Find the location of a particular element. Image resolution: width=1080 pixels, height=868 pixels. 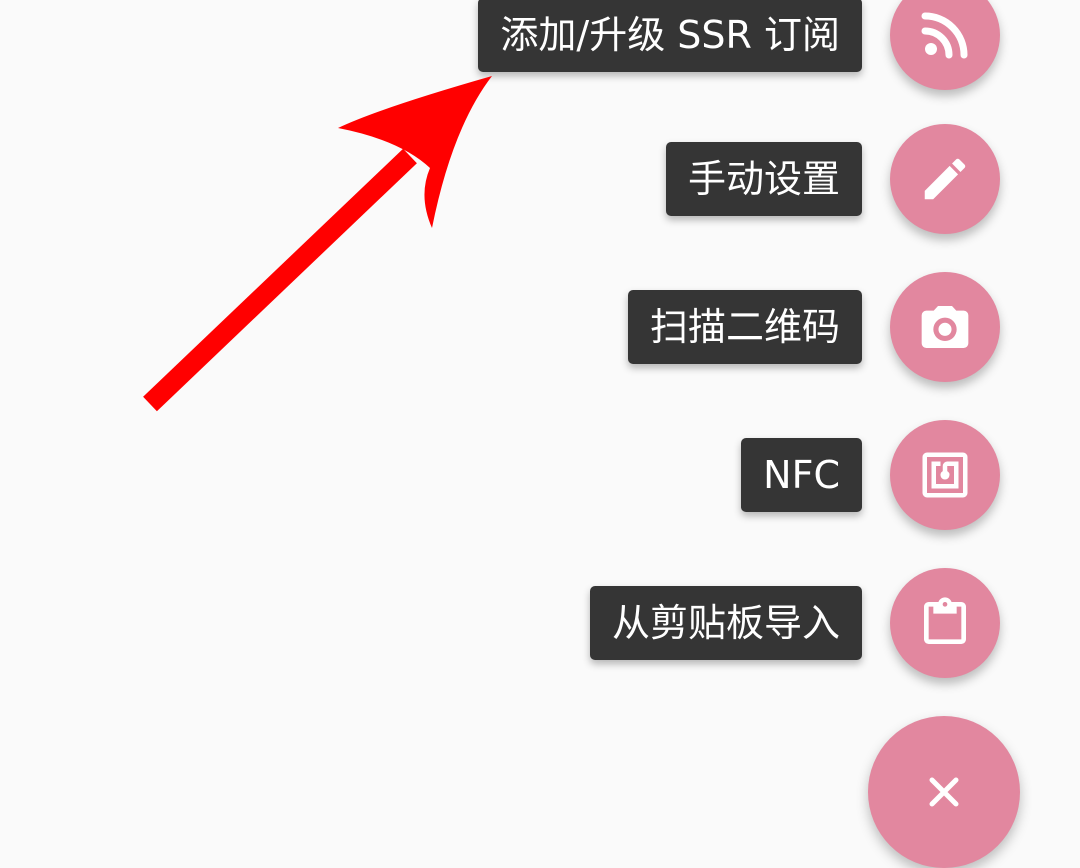

pencil-icon is located at coordinates (945, 179).